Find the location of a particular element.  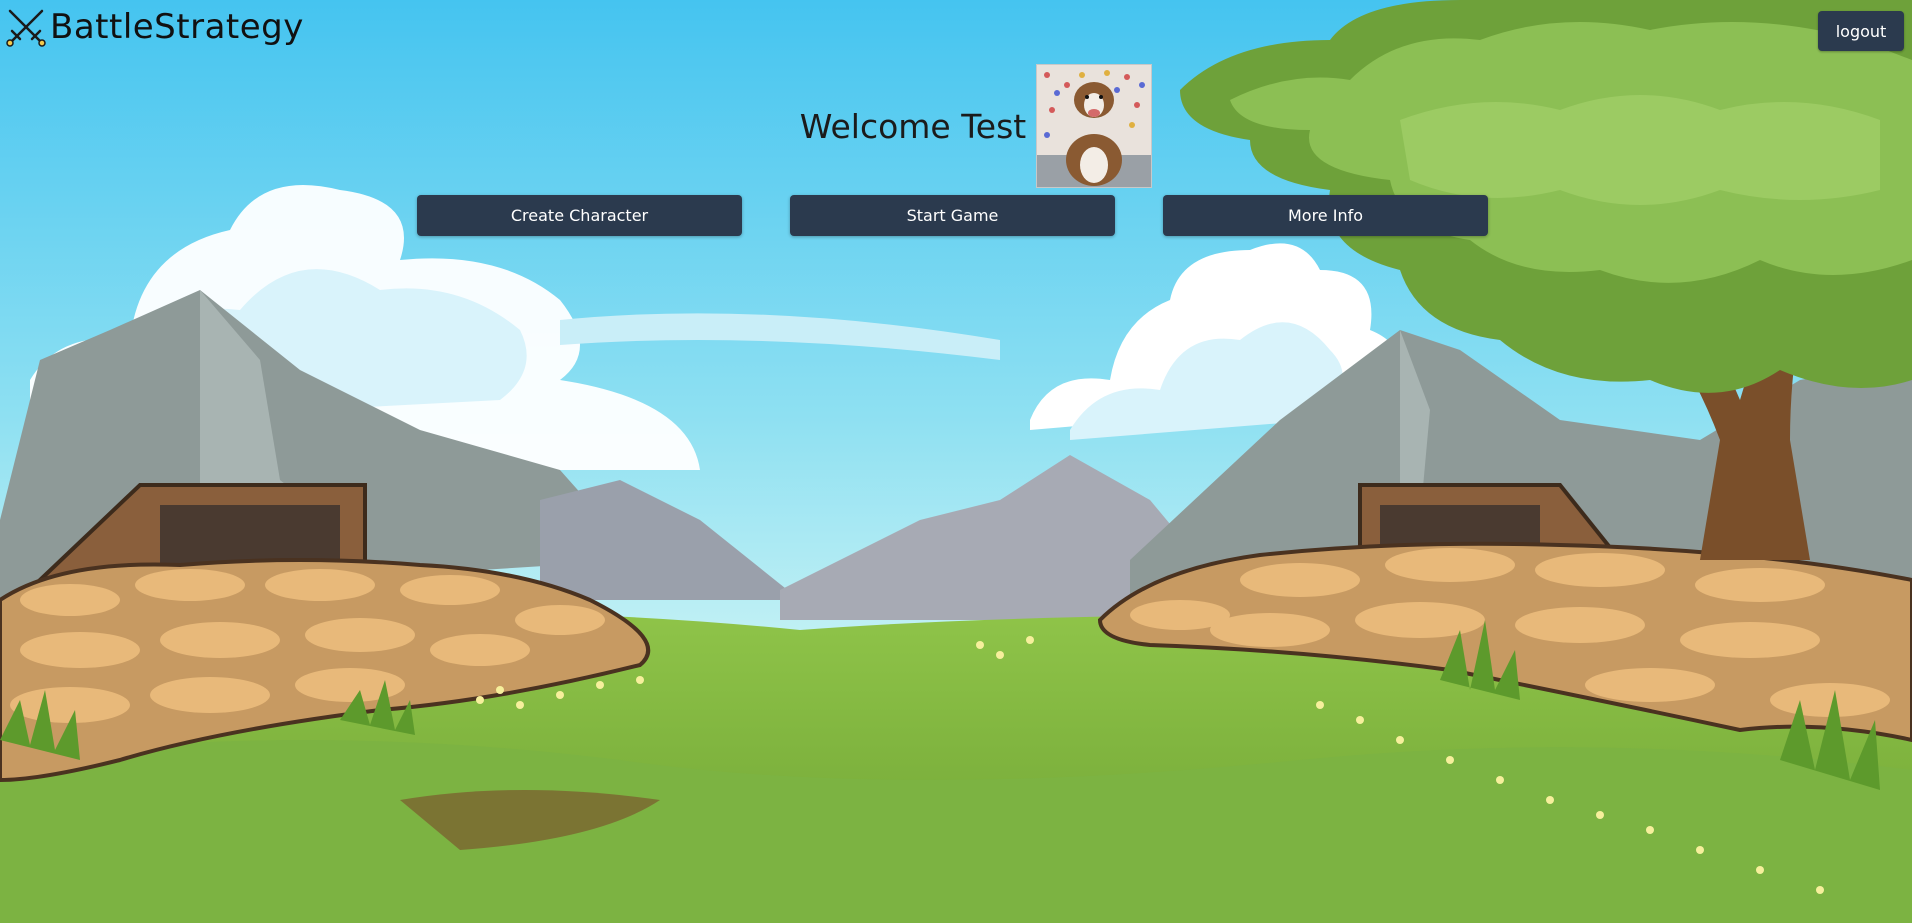

start-game-button: Start Game is located at coordinates (952, 215).